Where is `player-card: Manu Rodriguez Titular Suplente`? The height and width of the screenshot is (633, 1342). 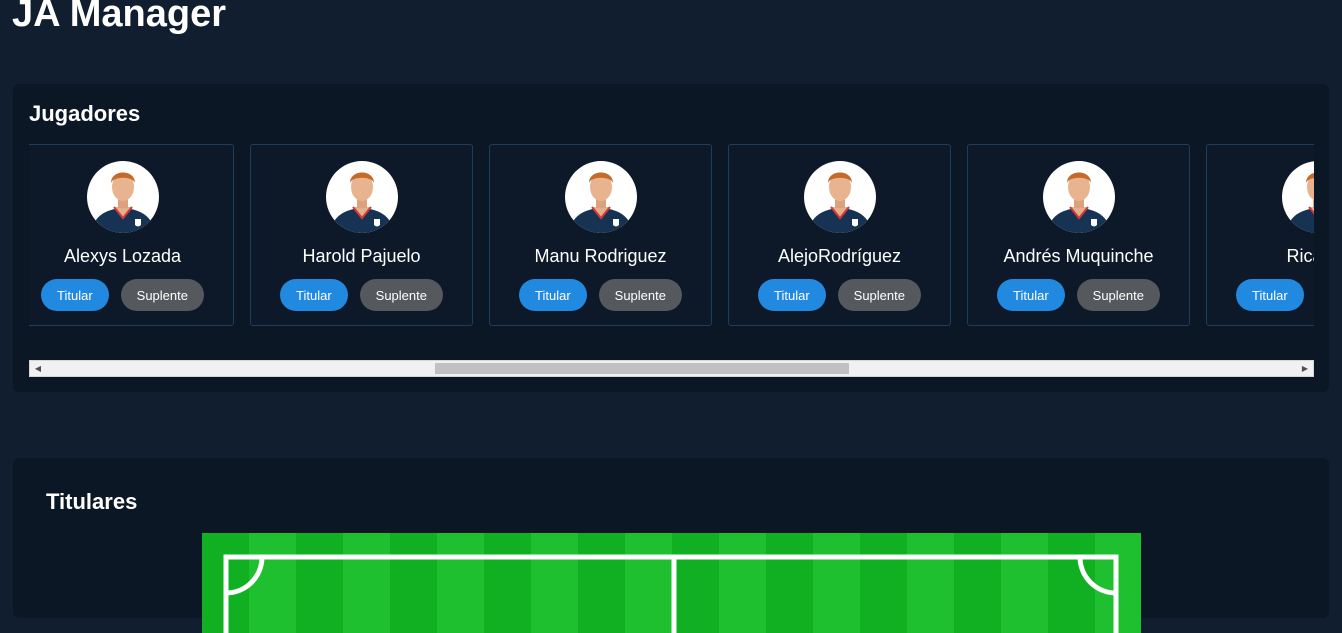
player-card: Manu Rodriguez Titular Suplente is located at coordinates (600, 235).